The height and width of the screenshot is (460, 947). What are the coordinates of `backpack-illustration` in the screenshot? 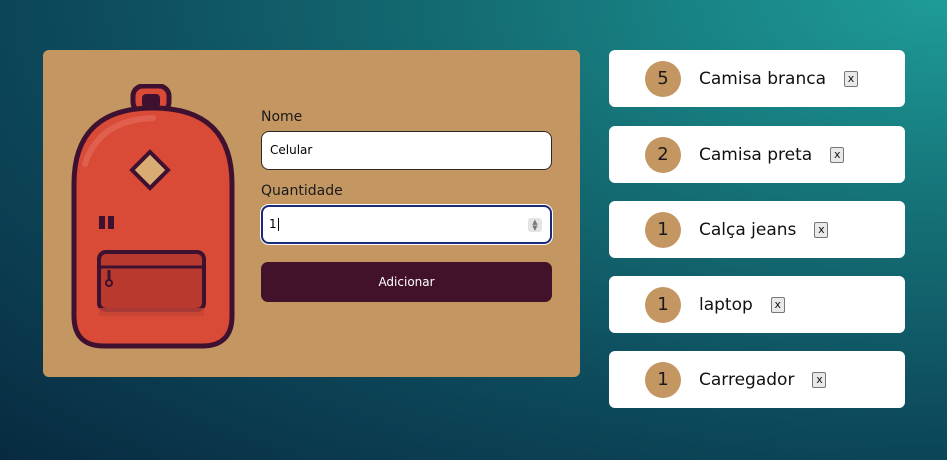 It's located at (153, 216).